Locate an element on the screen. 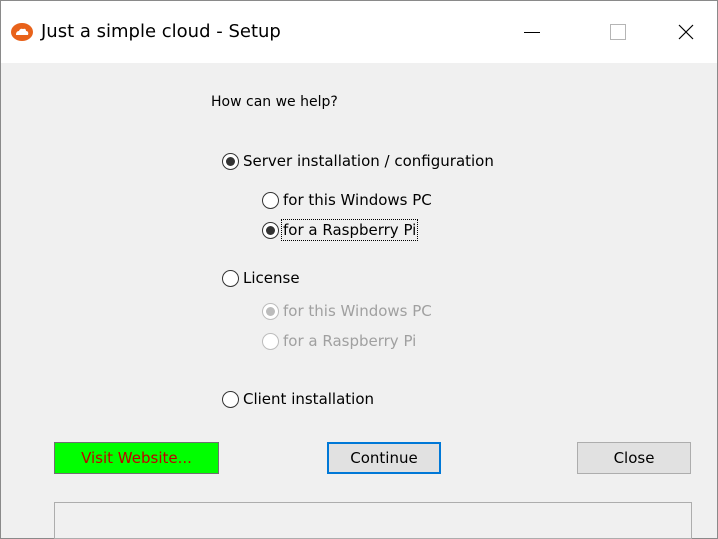 Image resolution: width=718 pixels, height=539 pixels. radio-server-windows: for this Windows PC is located at coordinates (347, 200).